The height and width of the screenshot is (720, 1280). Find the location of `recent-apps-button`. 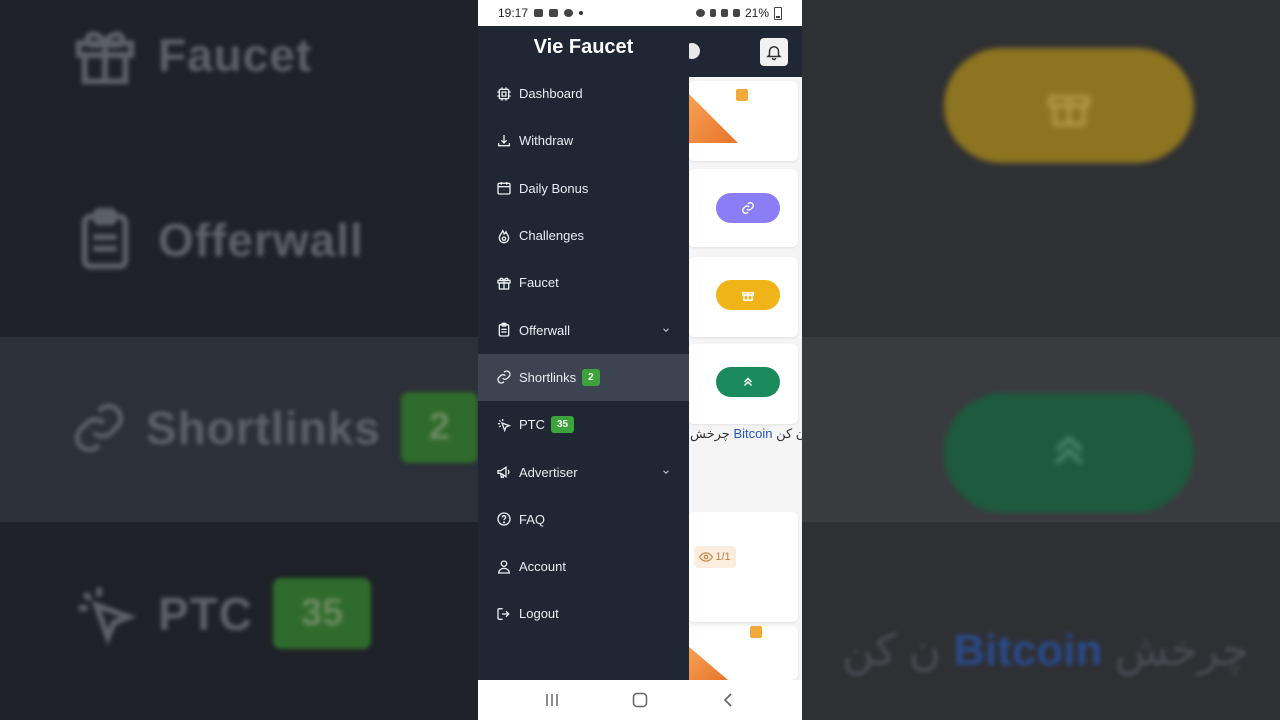

recent-apps-button is located at coordinates (552, 700).